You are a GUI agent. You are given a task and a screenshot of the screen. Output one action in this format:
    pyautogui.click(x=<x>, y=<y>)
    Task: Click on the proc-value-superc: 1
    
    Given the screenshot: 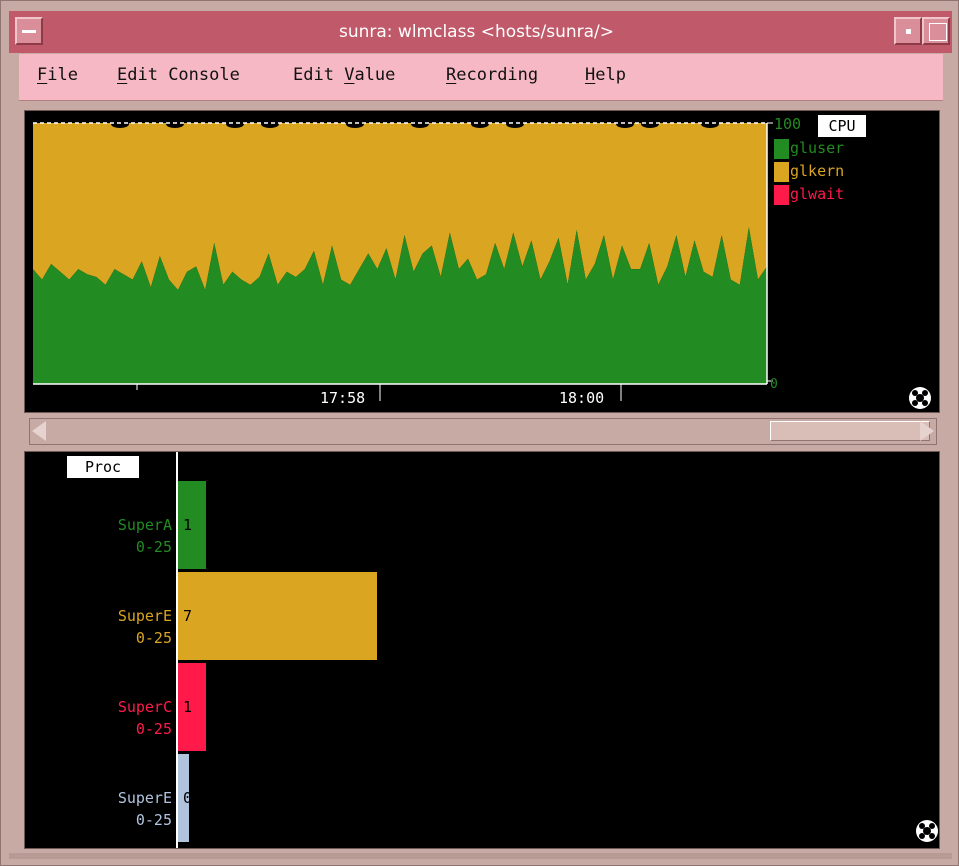 What is the action you would take?
    pyautogui.click(x=188, y=707)
    